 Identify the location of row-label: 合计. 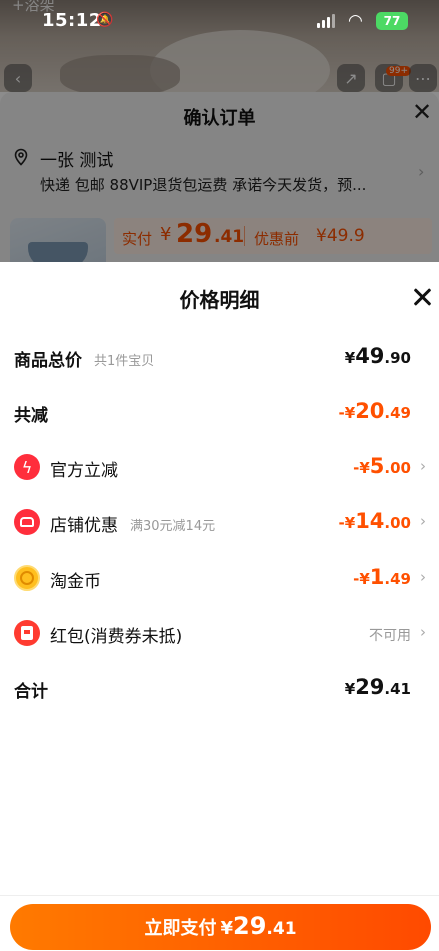
(31, 692).